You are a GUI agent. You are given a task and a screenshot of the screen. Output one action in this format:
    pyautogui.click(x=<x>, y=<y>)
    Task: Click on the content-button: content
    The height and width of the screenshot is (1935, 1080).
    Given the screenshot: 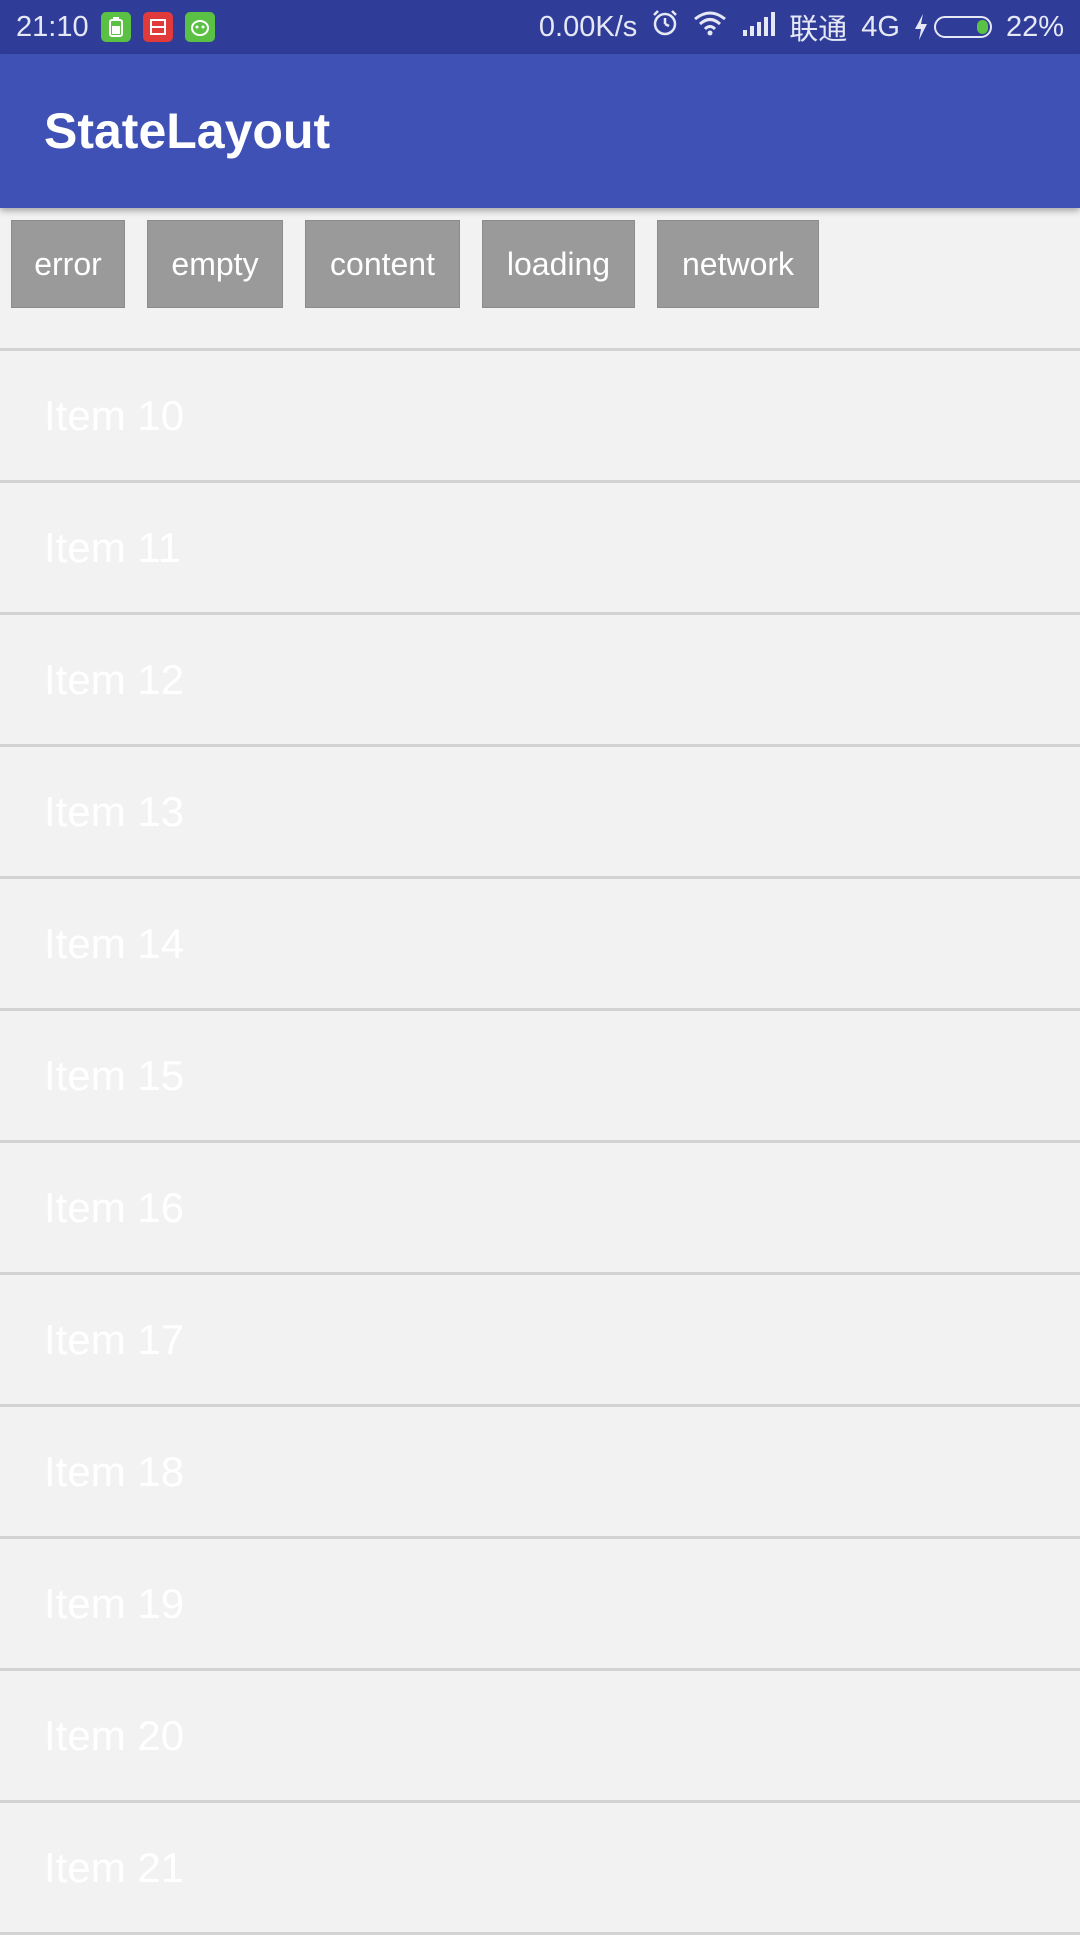 What is the action you would take?
    pyautogui.click(x=382, y=264)
    